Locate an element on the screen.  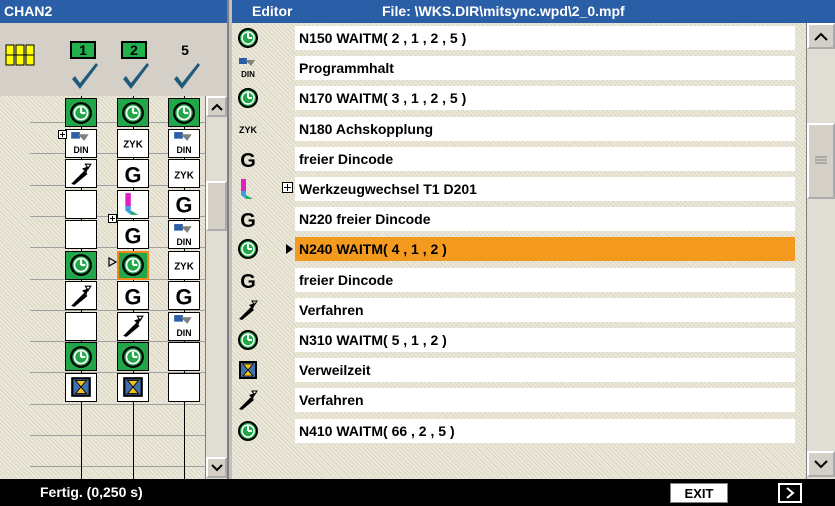
program-row: ZYK N180 Achskopplung is located at coordinates (519, 129).